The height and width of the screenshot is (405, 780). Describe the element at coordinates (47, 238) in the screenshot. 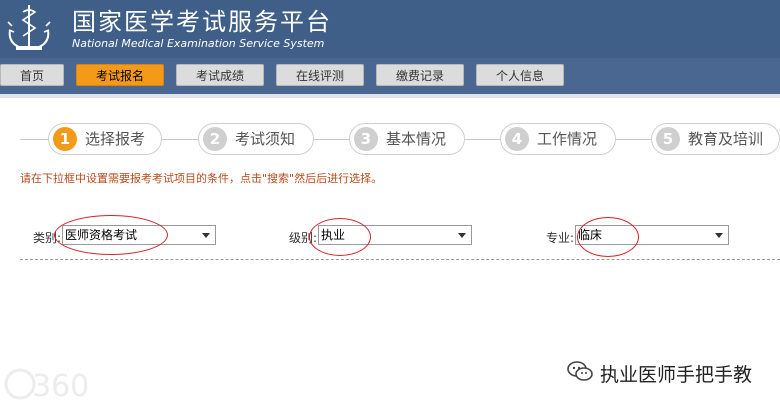

I see `category-label: 类别:` at that location.